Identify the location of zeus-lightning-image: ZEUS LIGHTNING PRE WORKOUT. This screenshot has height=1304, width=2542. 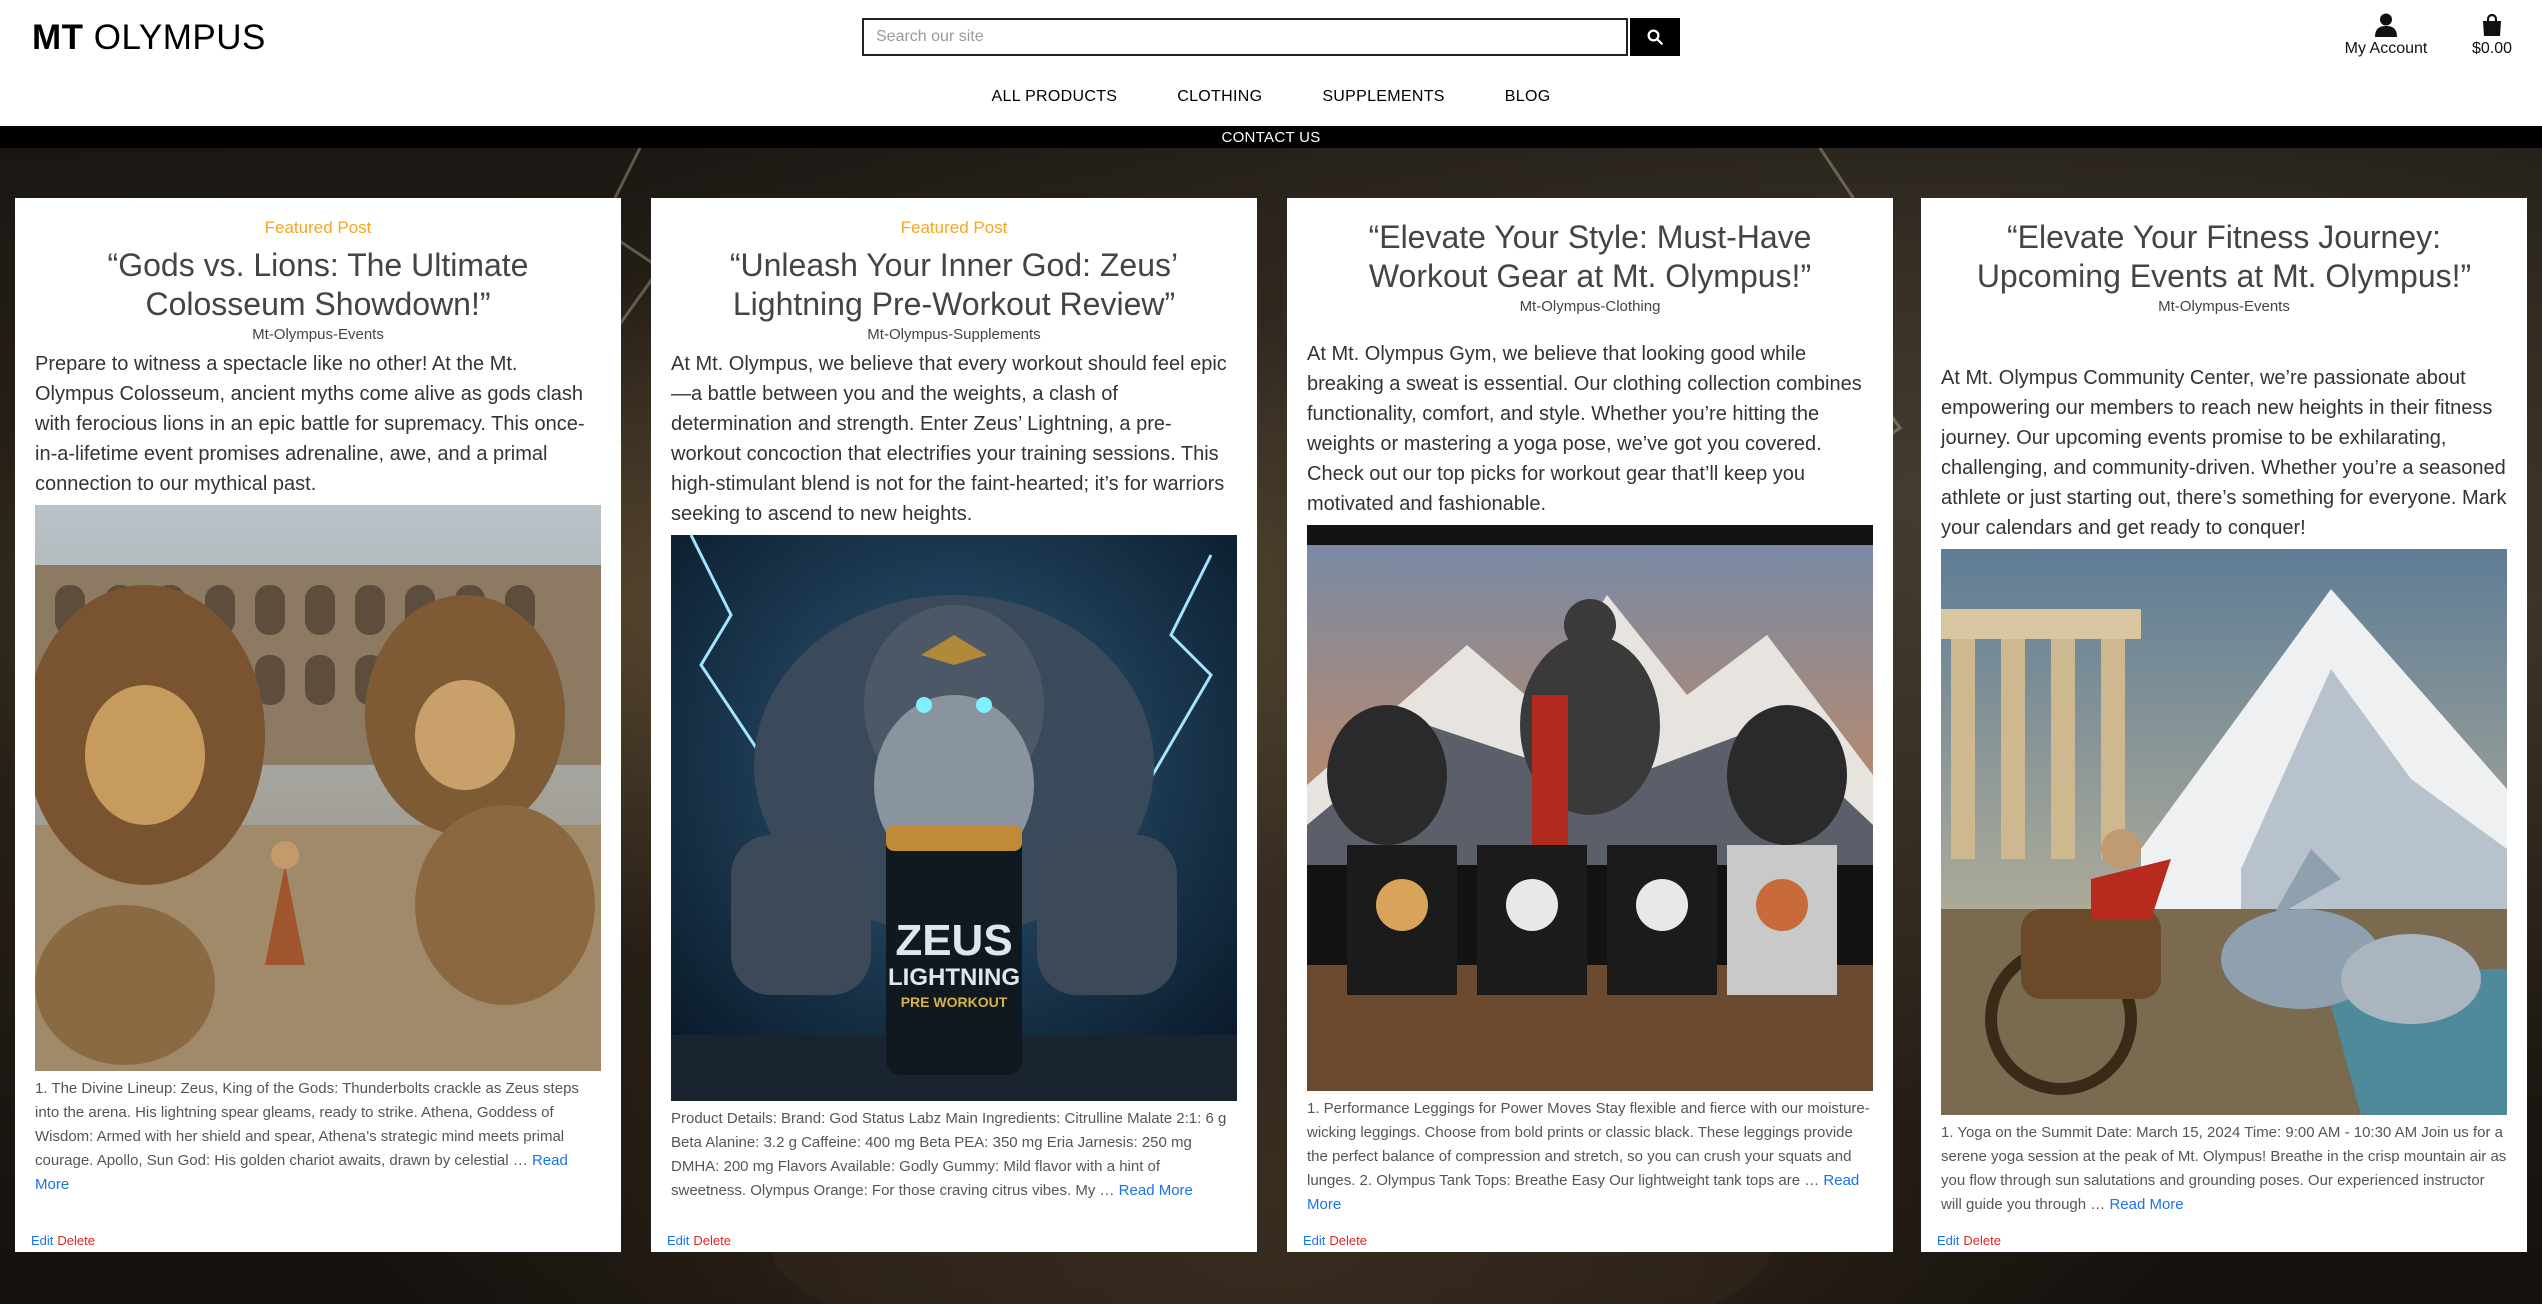
(954, 818).